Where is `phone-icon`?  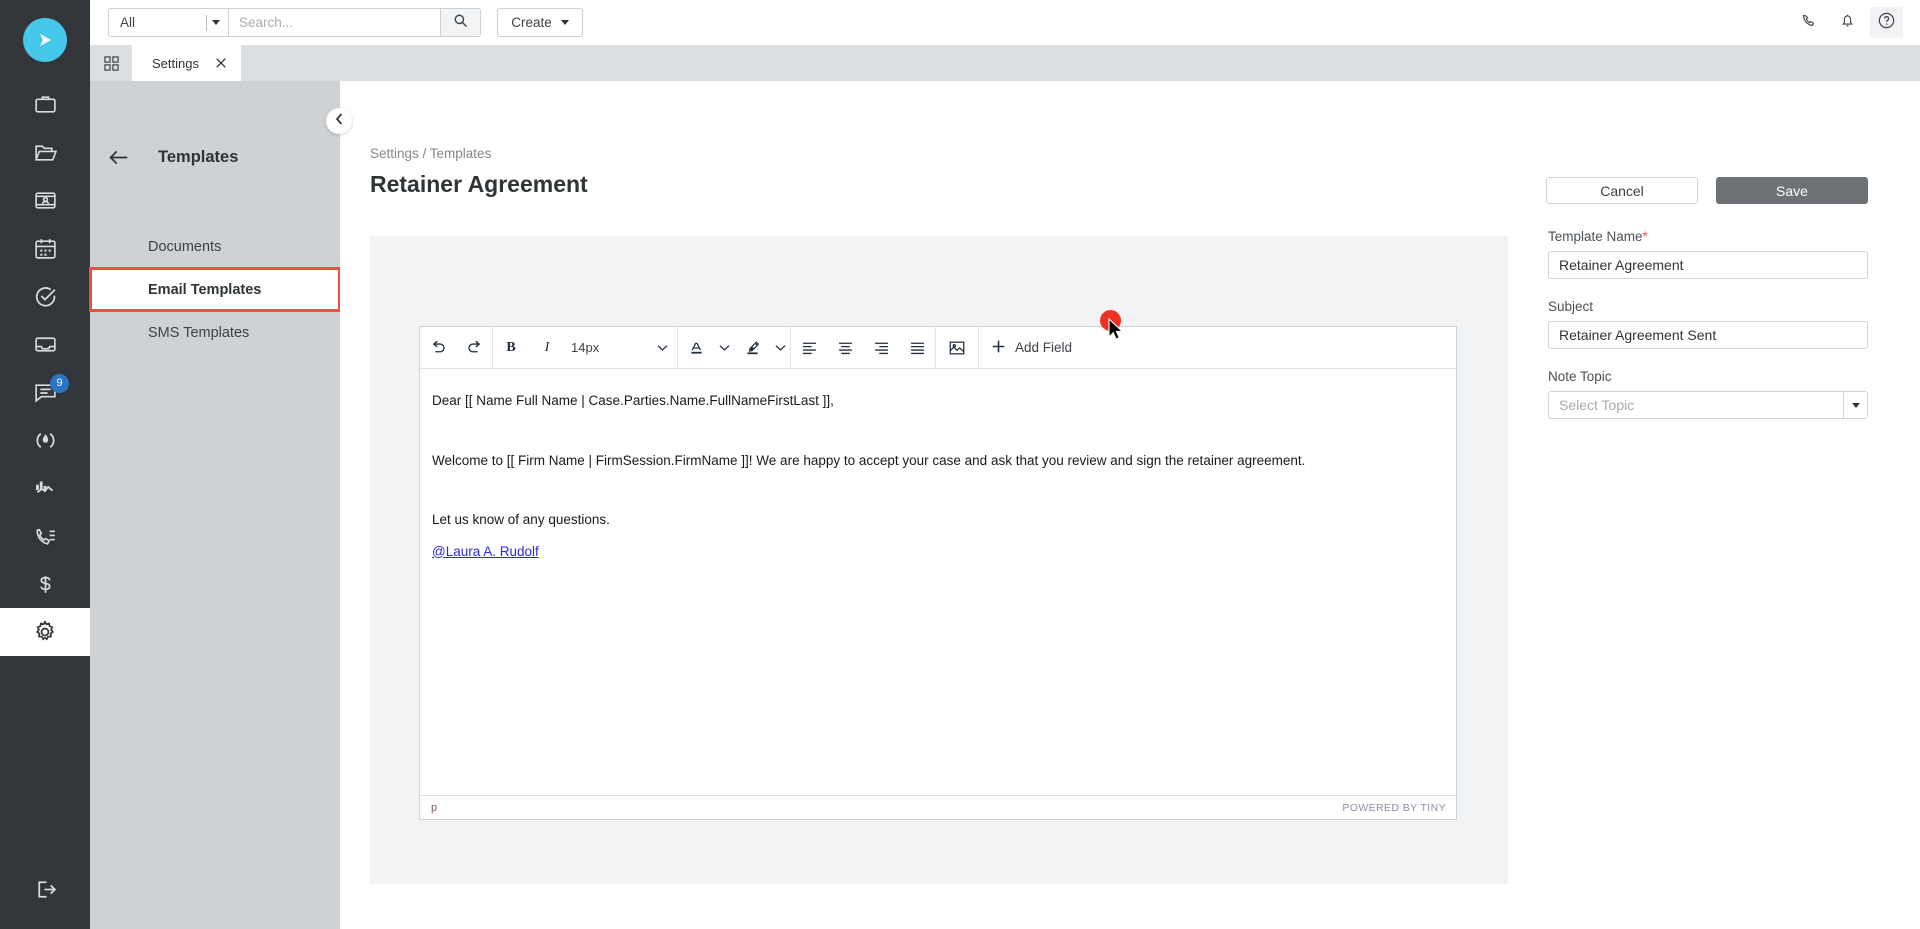 phone-icon is located at coordinates (1808, 23).